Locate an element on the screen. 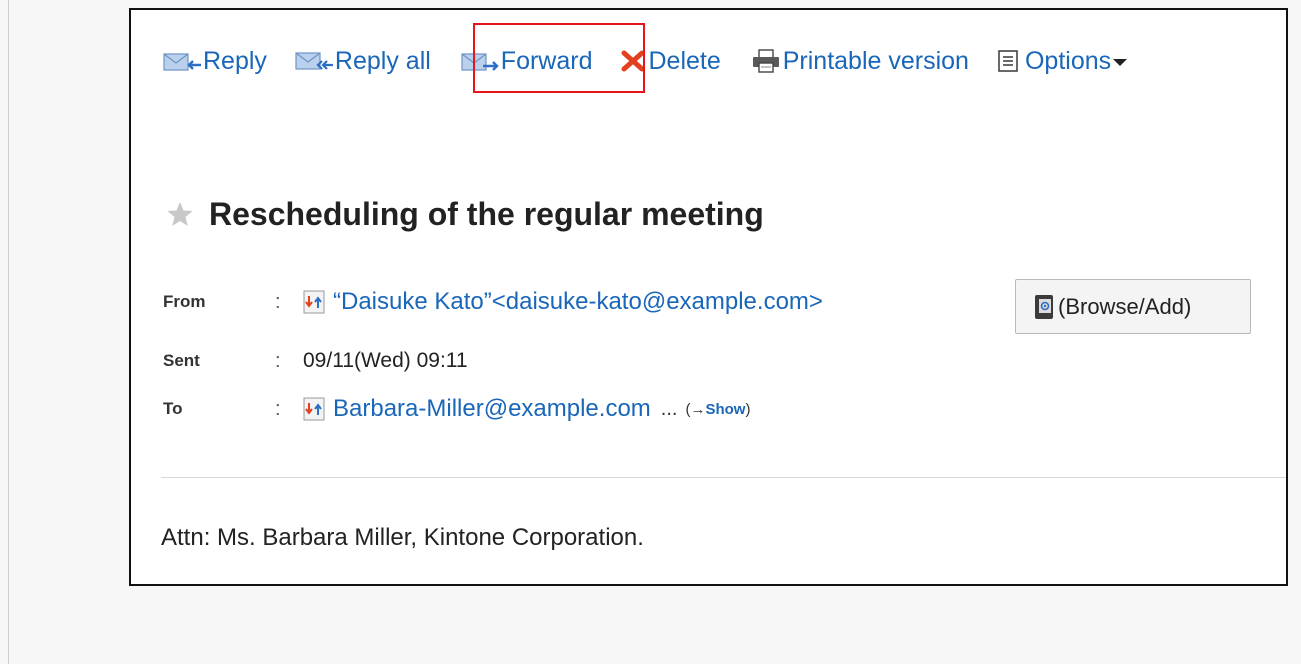  sent-label: Sent is located at coordinates (181, 360).